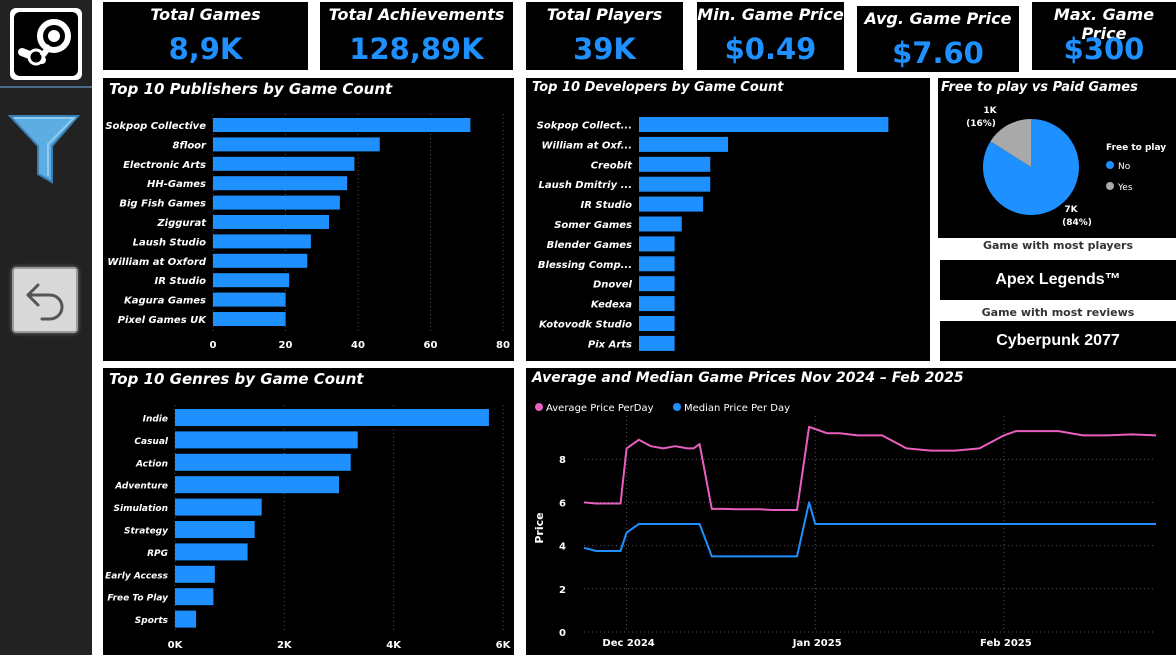 The image size is (1176, 655). What do you see at coordinates (1058, 245) in the screenshot?
I see `most-players-label: Game with most players` at bounding box center [1058, 245].